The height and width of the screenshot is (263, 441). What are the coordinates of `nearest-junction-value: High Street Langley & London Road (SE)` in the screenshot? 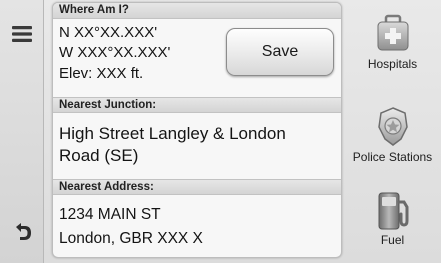 It's located at (172, 144).